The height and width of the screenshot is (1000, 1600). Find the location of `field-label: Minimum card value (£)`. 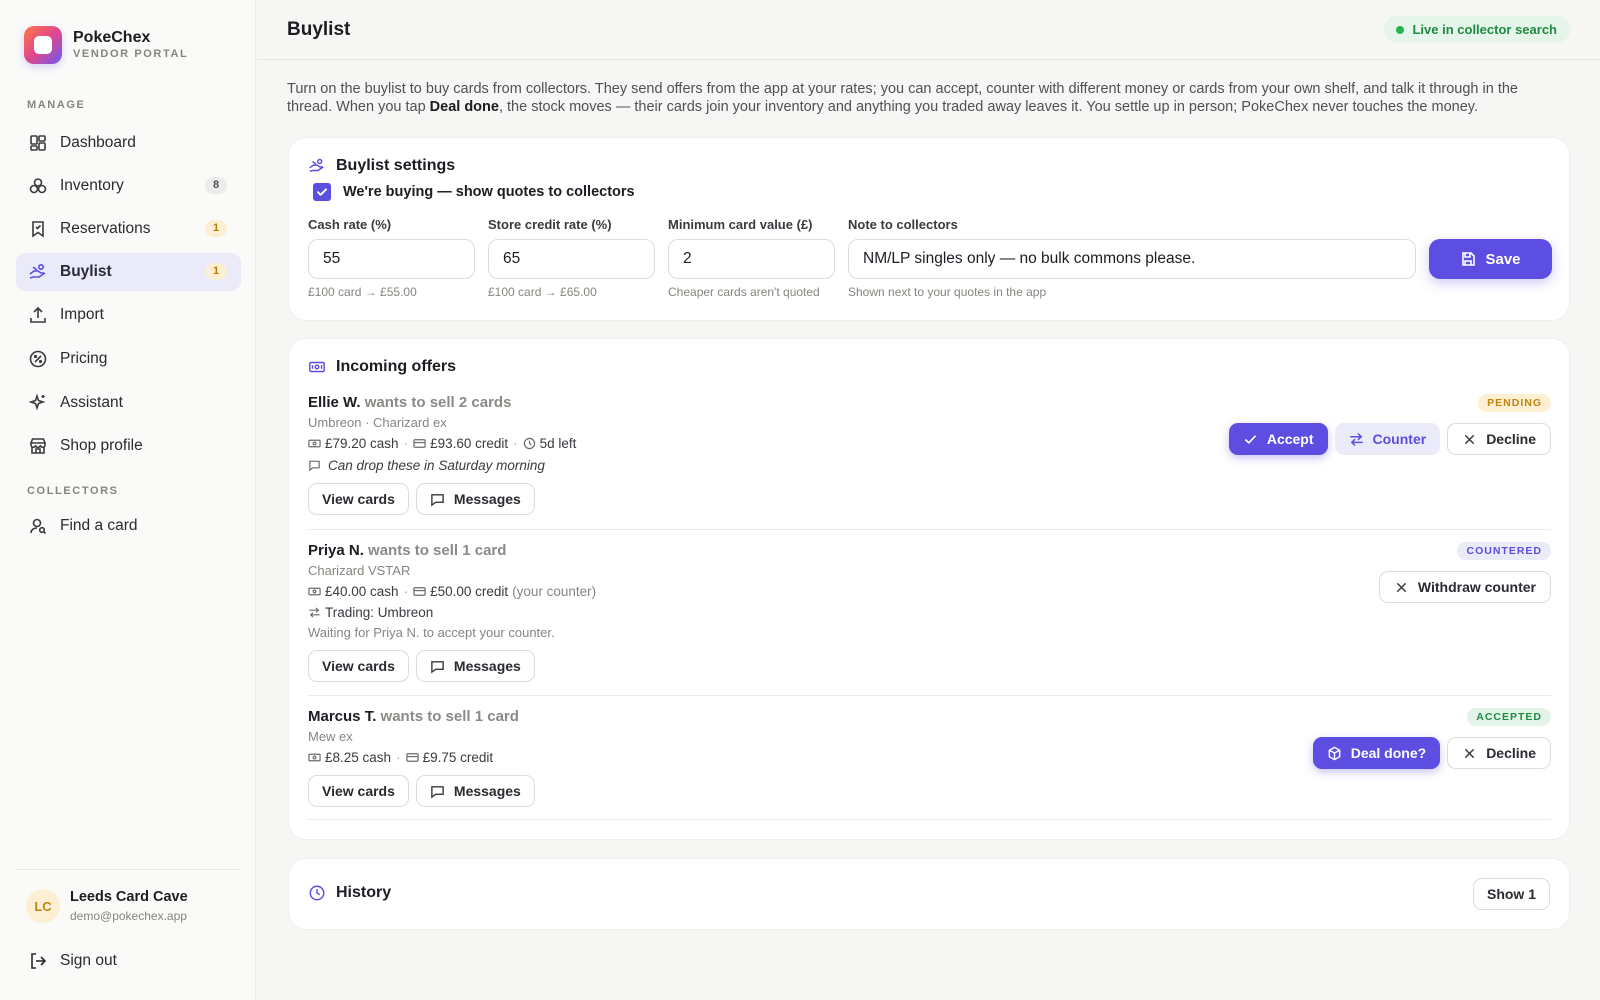

field-label: Minimum card value (£) is located at coordinates (740, 224).